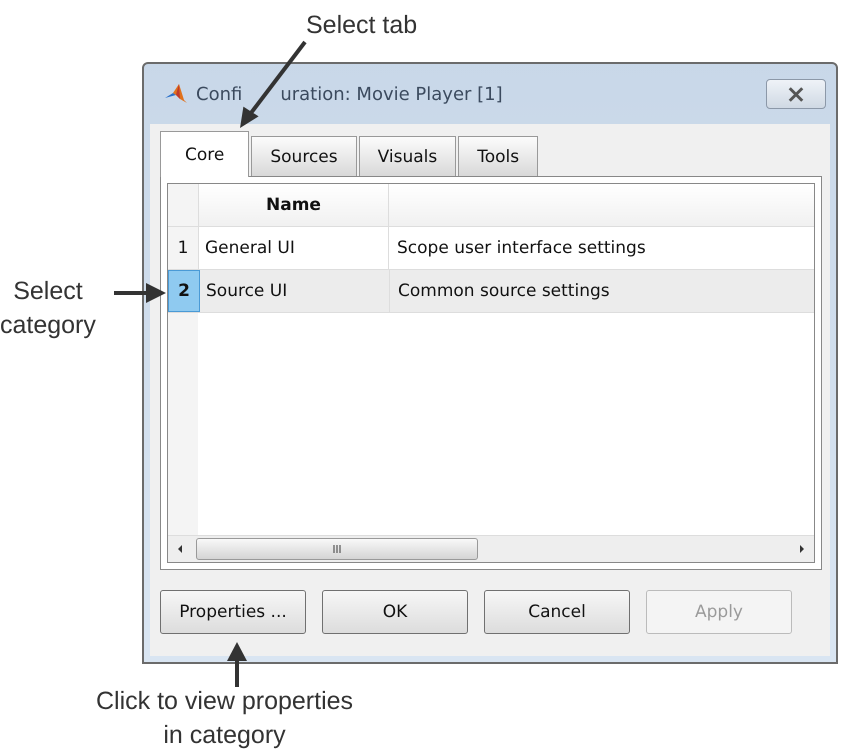  Describe the element at coordinates (225, 718) in the screenshot. I see `callout-text: Click to view properties in category` at that location.